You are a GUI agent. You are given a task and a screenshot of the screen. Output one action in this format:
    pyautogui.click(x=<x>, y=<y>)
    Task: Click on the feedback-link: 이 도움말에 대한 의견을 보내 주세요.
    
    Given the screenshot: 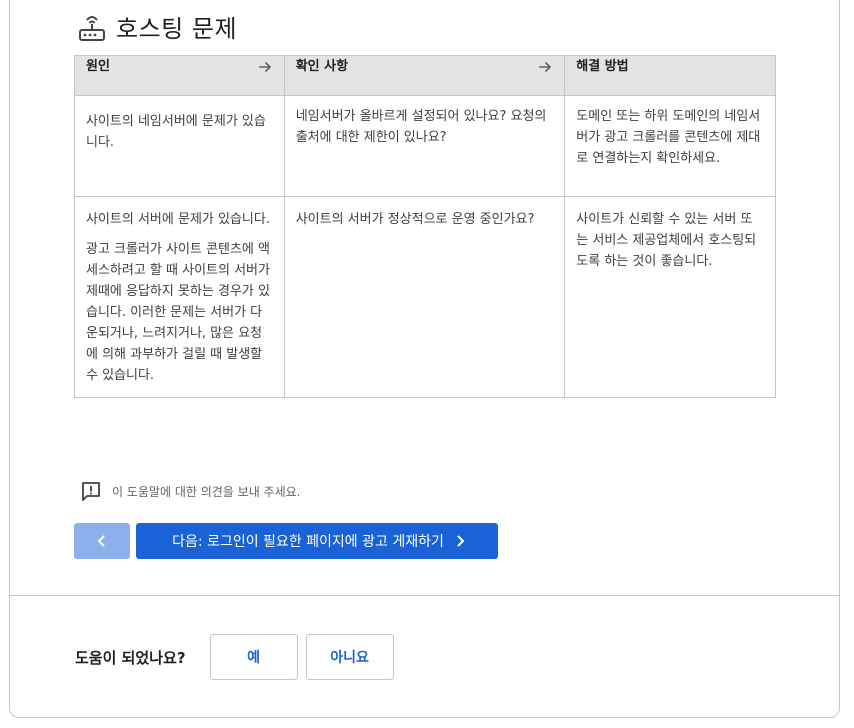 What is the action you would take?
    pyautogui.click(x=190, y=491)
    